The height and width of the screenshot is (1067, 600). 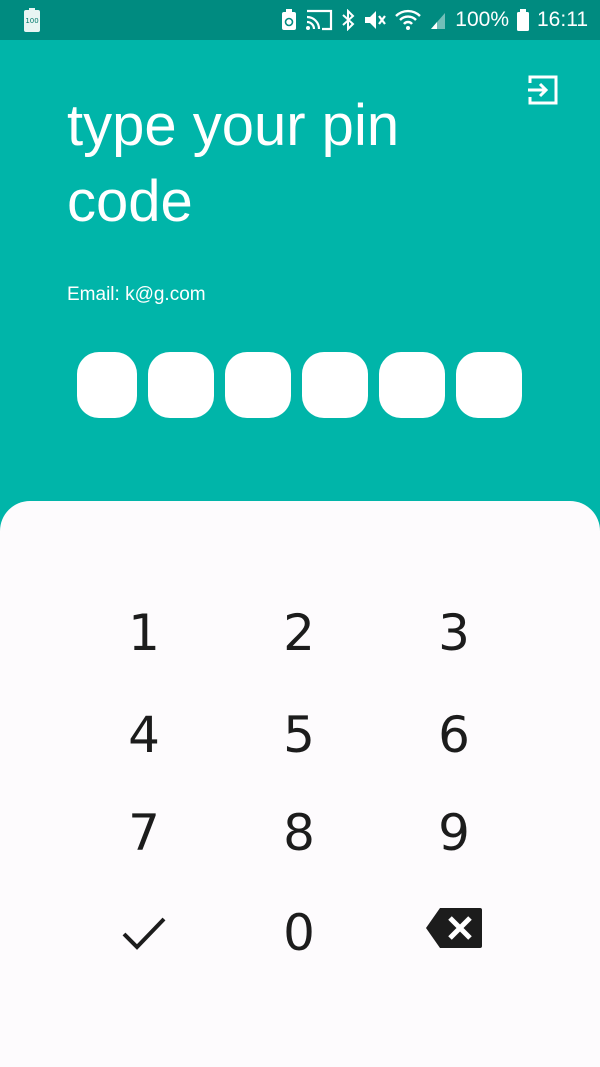 I want to click on battery-icon, so click(x=523, y=20).